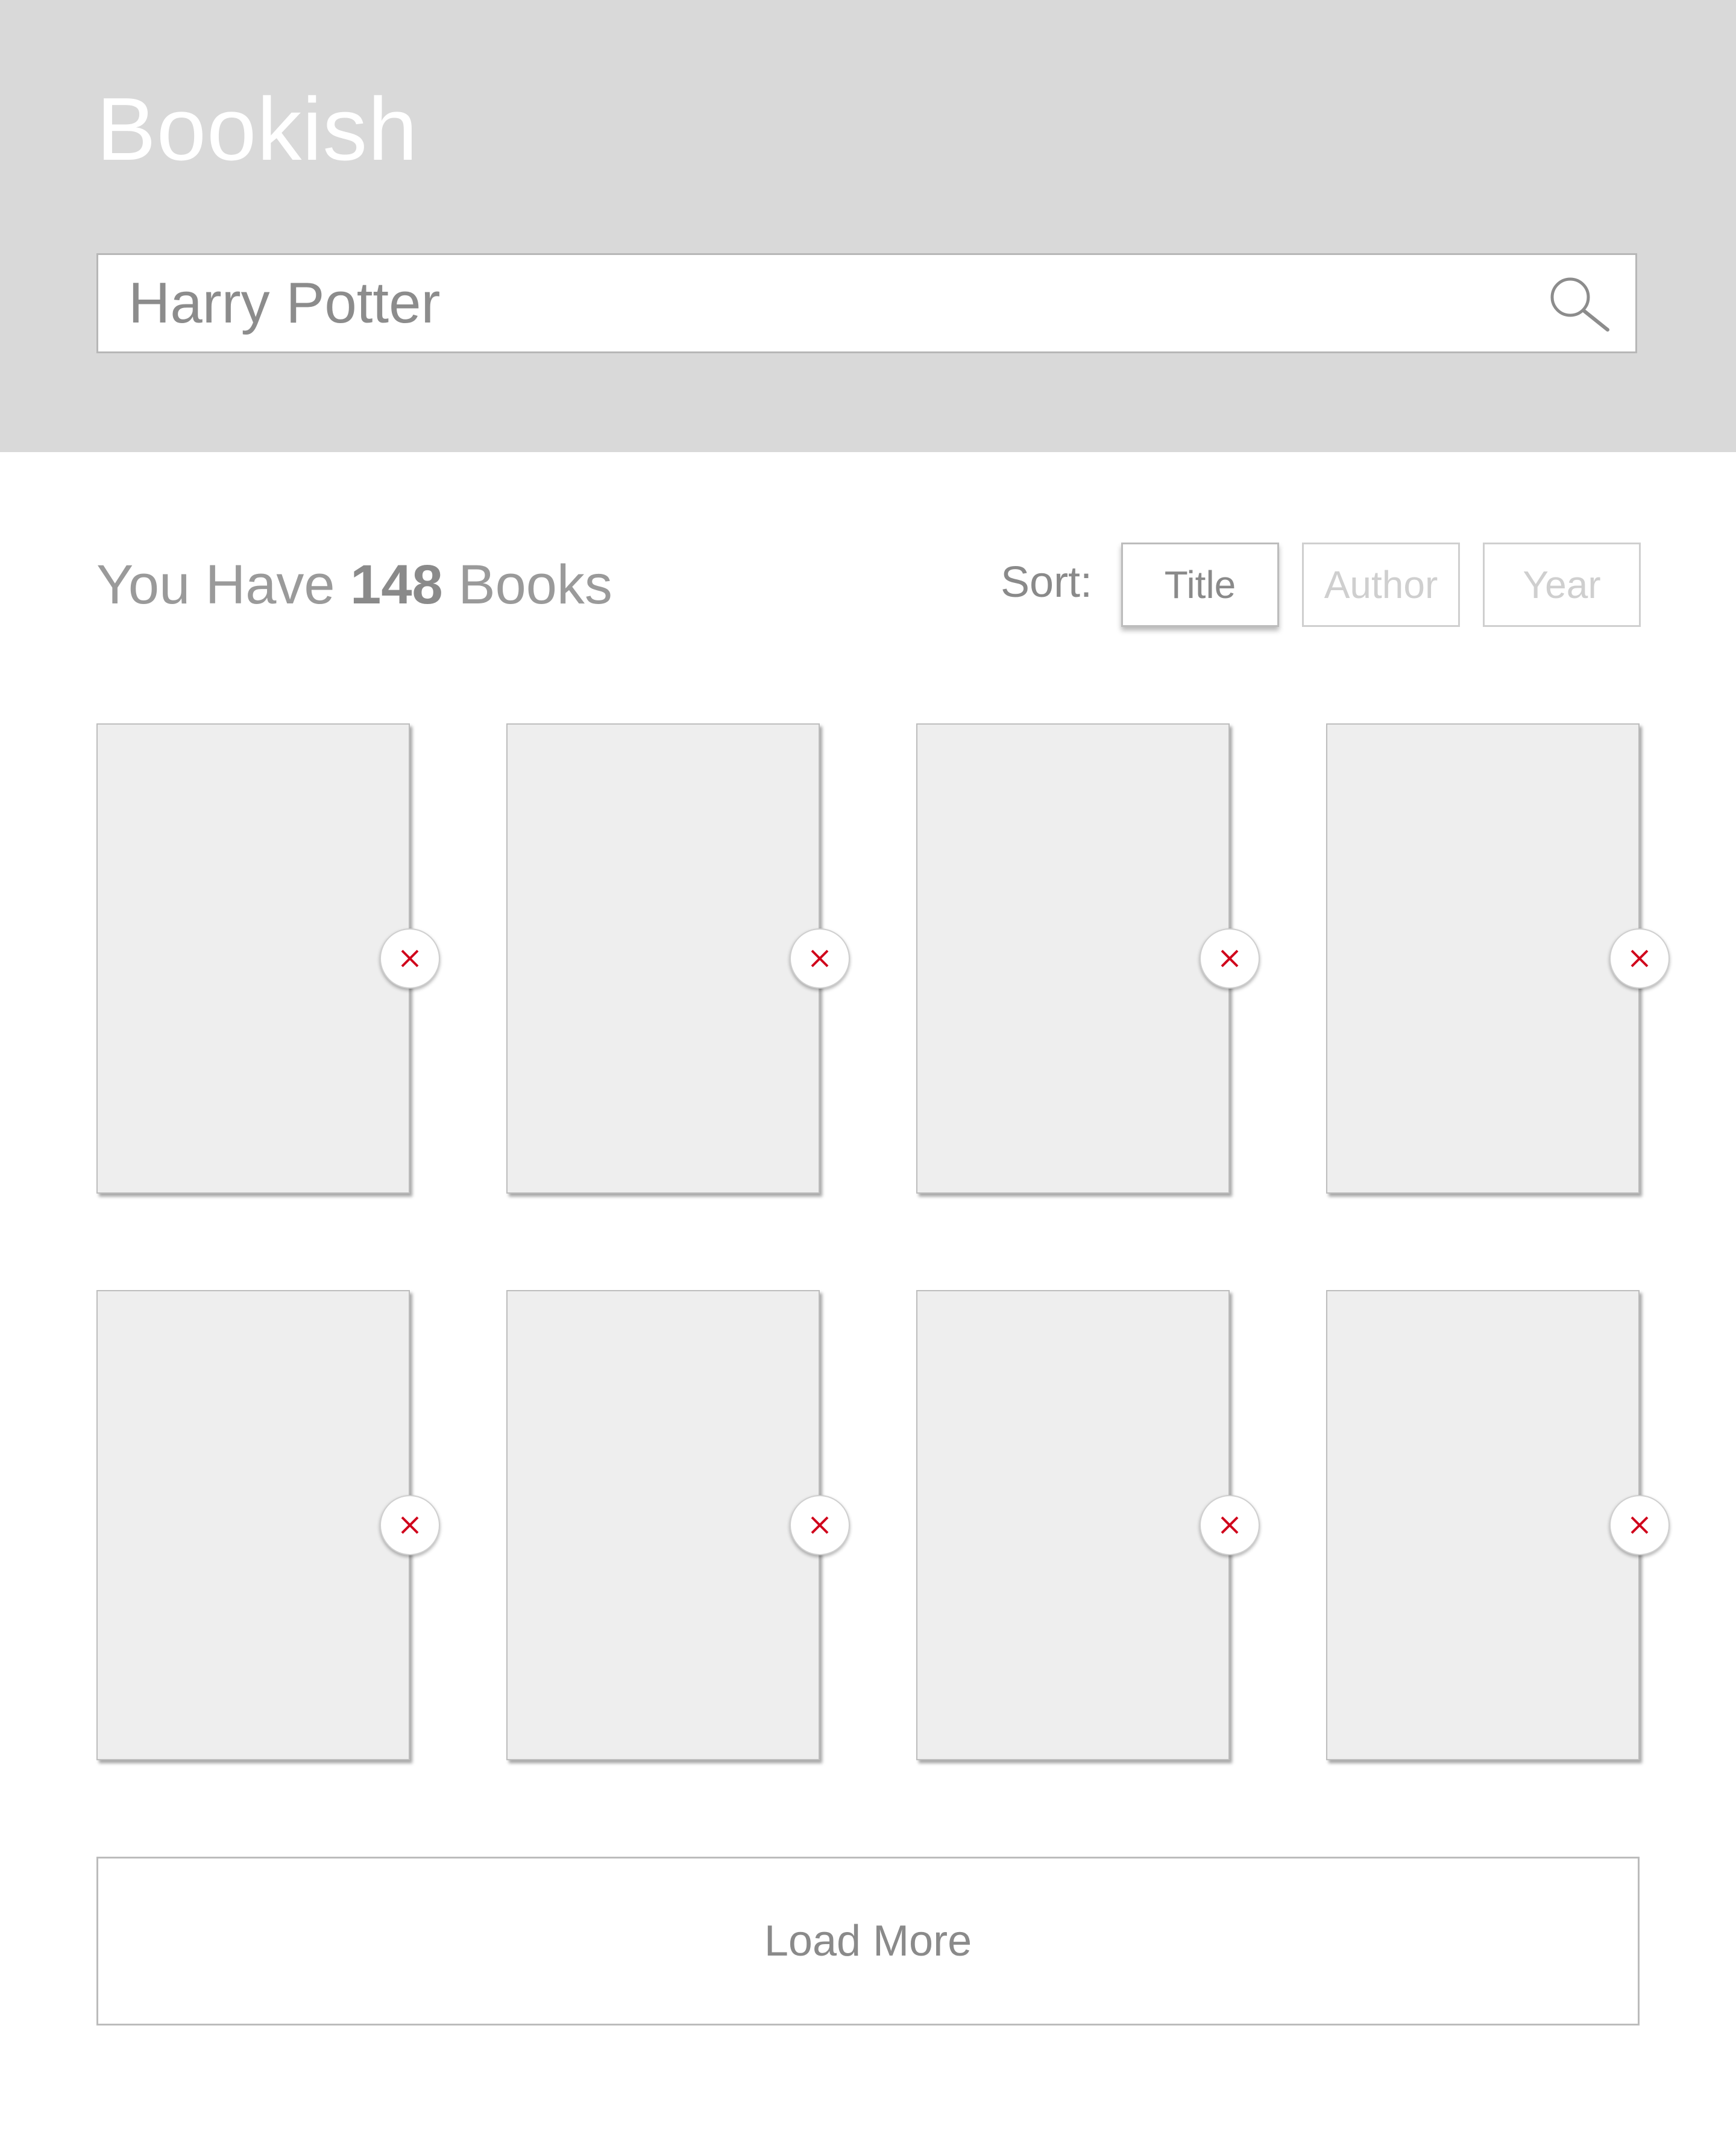 This screenshot has width=1736, height=2134. What do you see at coordinates (1047, 582) in the screenshot?
I see `sort-label: Sort:` at bounding box center [1047, 582].